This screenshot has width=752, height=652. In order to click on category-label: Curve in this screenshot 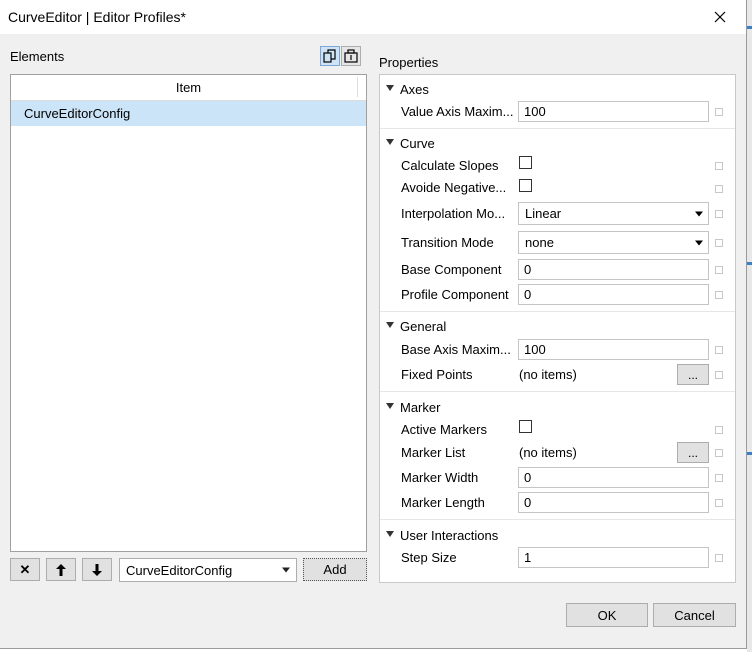, I will do `click(417, 143)`.